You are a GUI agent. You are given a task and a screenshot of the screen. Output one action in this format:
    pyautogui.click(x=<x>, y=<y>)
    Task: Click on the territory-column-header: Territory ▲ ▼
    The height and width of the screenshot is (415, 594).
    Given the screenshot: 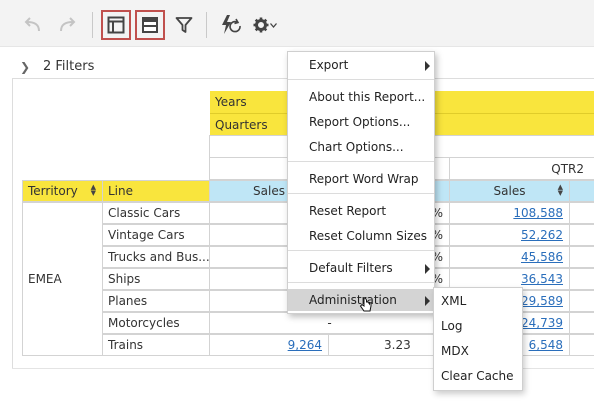 What is the action you would take?
    pyautogui.click(x=62, y=191)
    